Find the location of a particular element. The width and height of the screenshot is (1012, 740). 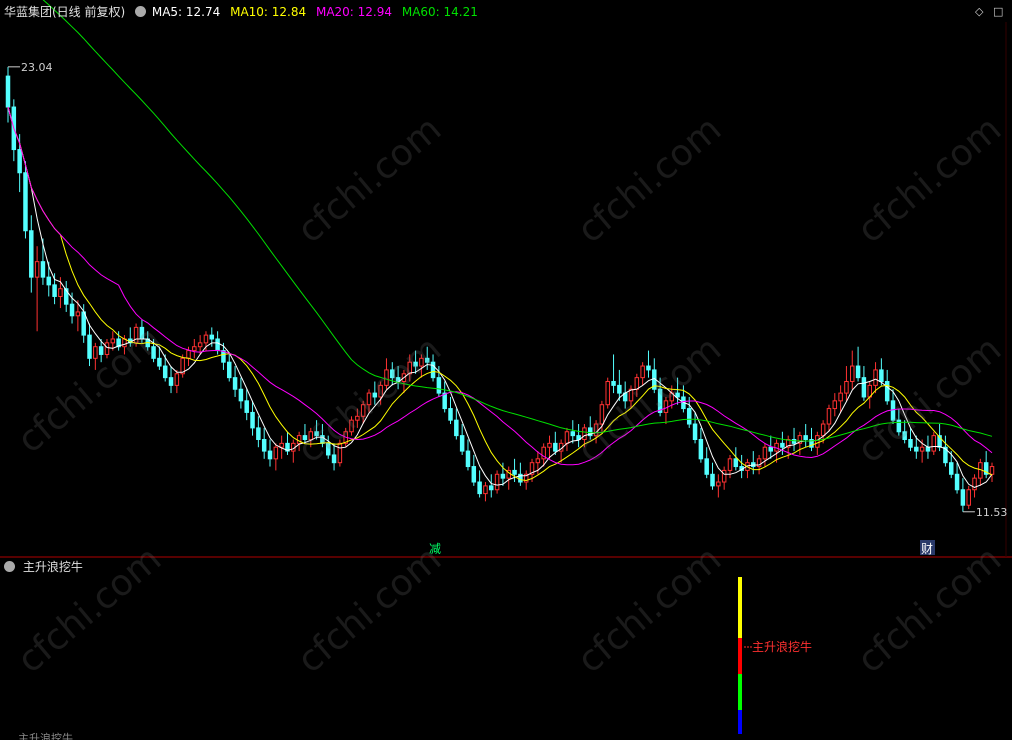

ma5-label: MA5: 12.74 is located at coordinates (186, 12).